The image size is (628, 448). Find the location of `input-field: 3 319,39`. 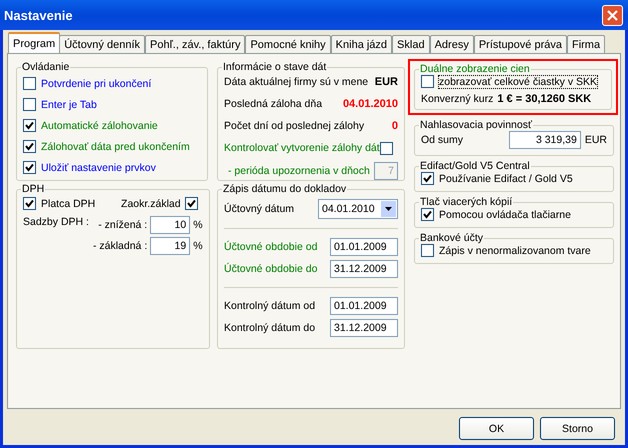

input-field: 3 319,39 is located at coordinates (544, 140).